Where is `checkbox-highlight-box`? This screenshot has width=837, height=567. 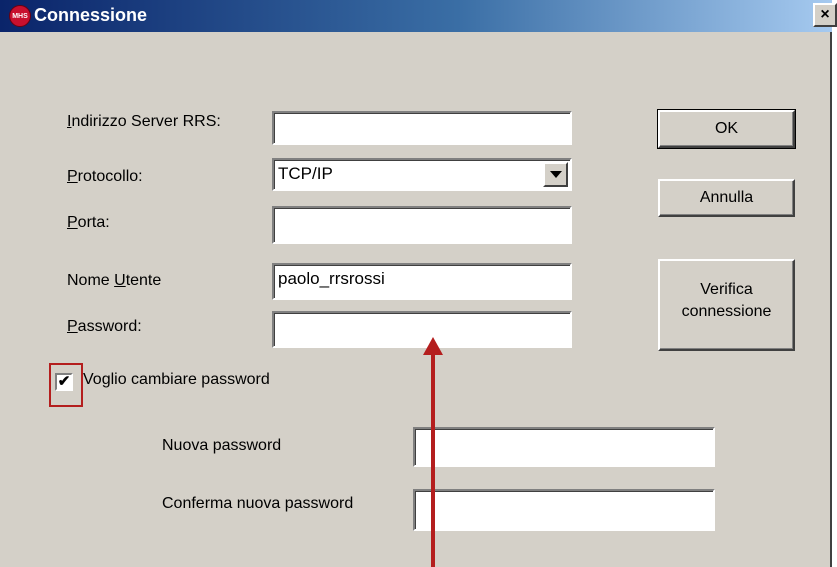
checkbox-highlight-box is located at coordinates (66, 385).